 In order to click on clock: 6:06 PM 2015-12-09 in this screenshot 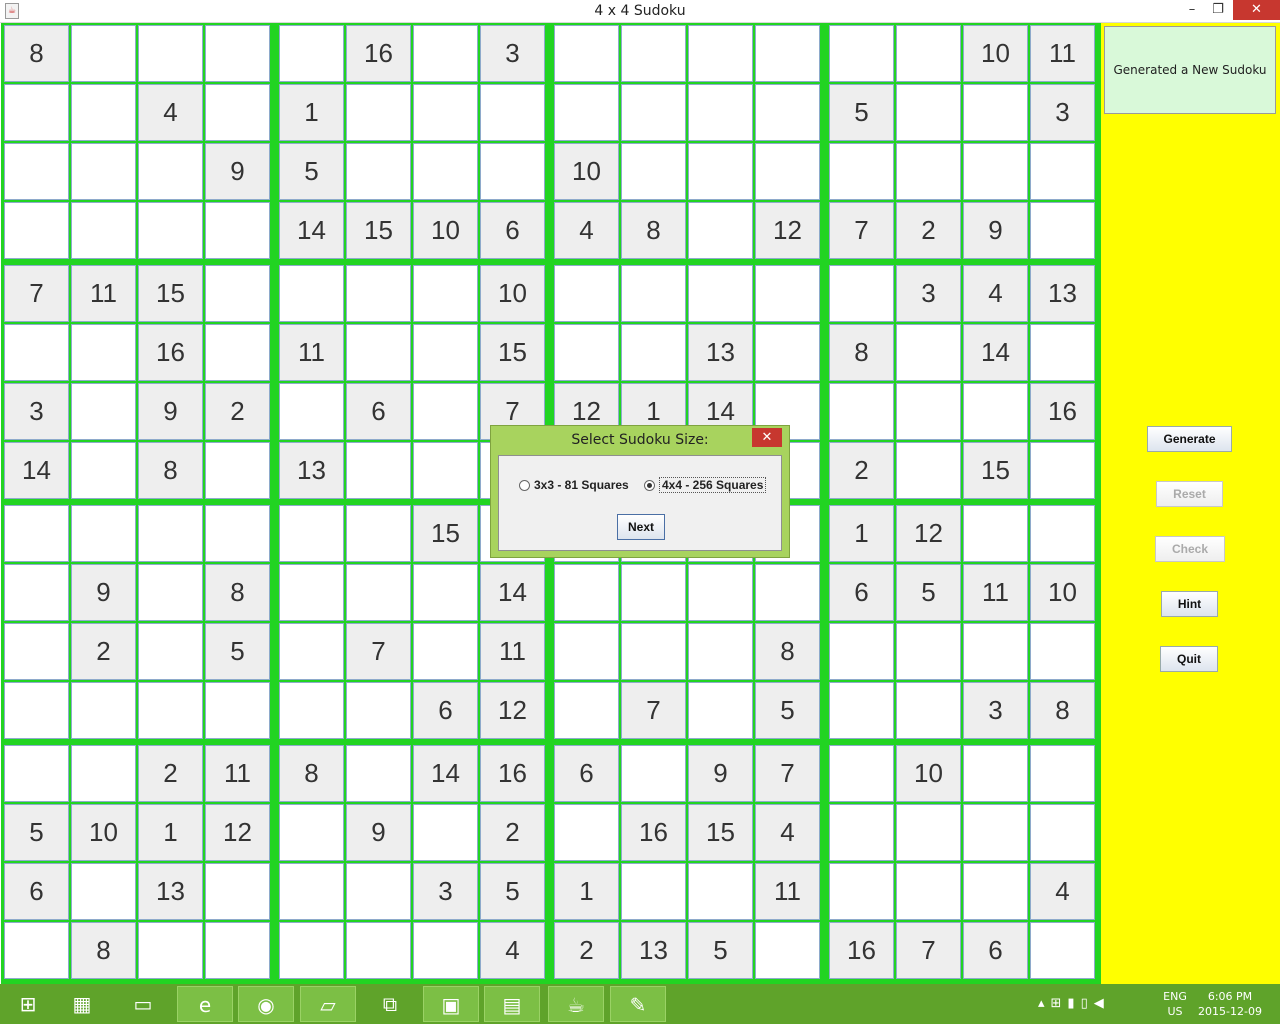, I will do `click(1230, 1006)`.